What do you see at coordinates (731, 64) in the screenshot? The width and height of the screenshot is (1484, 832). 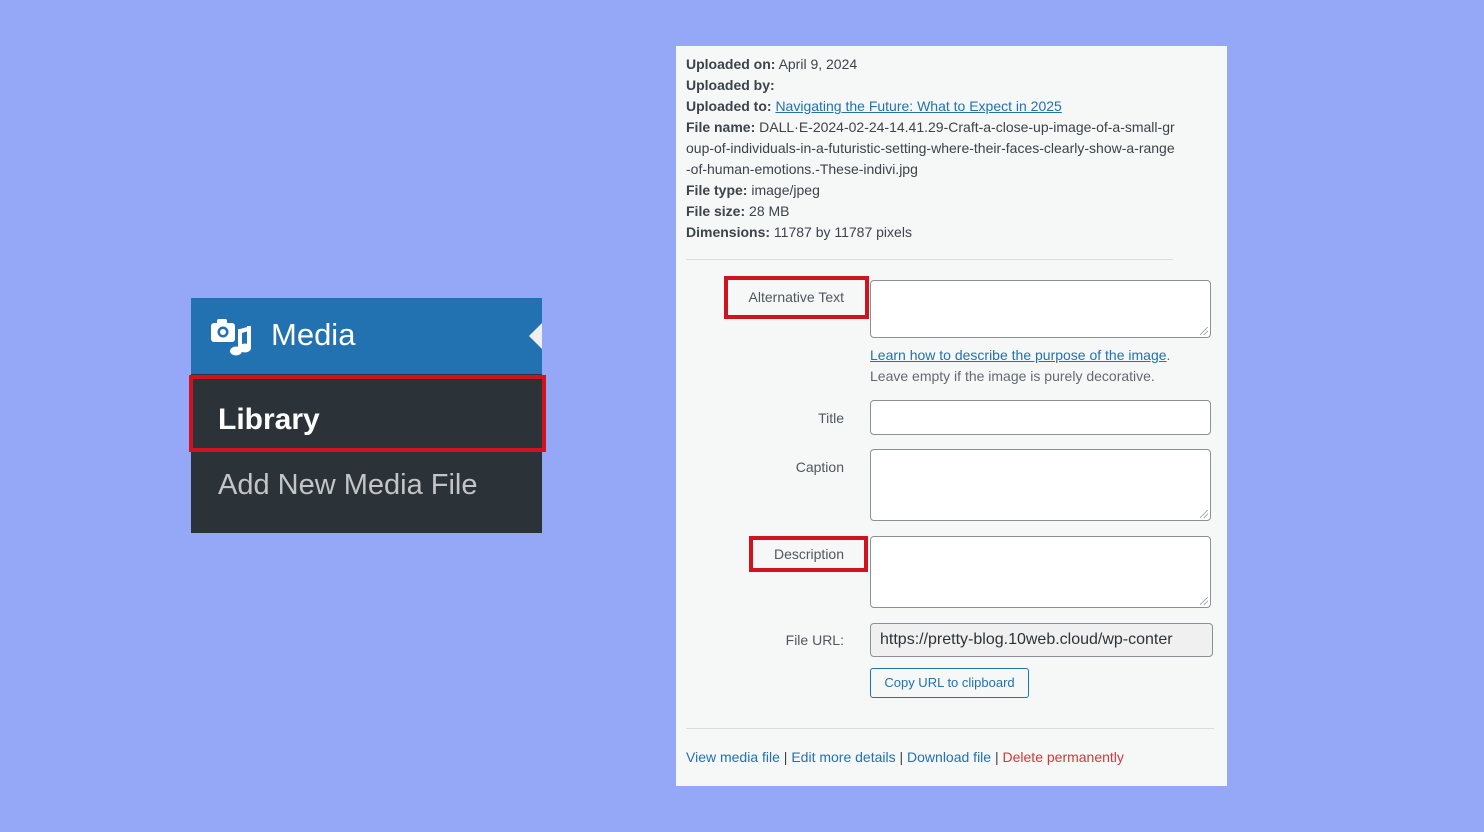 I see `uploaded-on-label: Uploaded on:` at bounding box center [731, 64].